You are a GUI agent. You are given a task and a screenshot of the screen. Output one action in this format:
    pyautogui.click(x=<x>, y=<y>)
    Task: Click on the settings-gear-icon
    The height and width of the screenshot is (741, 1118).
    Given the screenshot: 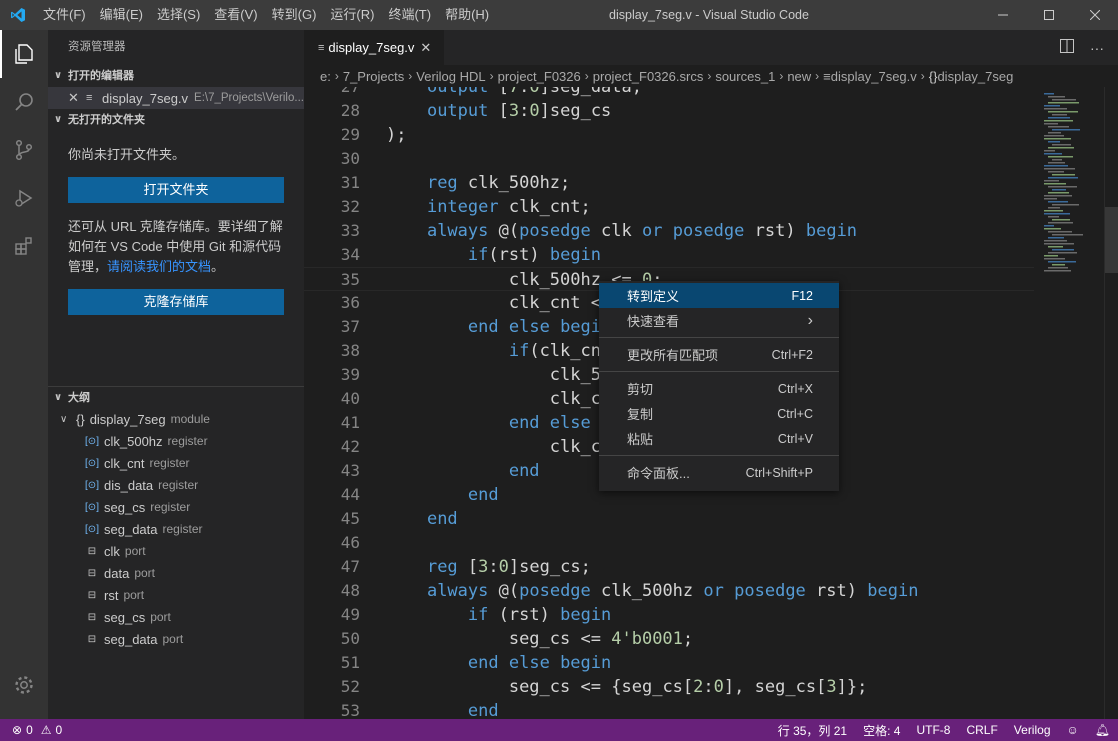 What is the action you would take?
    pyautogui.click(x=24, y=685)
    